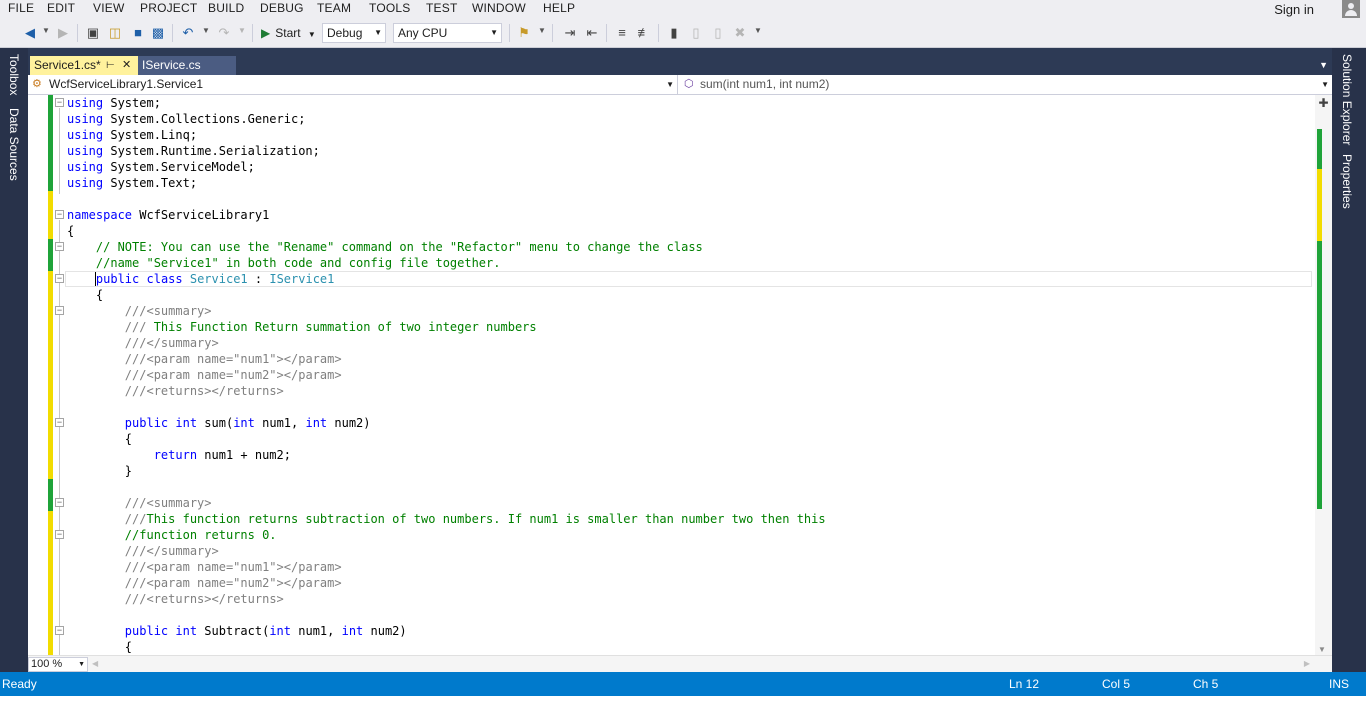  What do you see at coordinates (168, 215) in the screenshot?
I see `code-line: namespace WcfServiceLibrary1` at bounding box center [168, 215].